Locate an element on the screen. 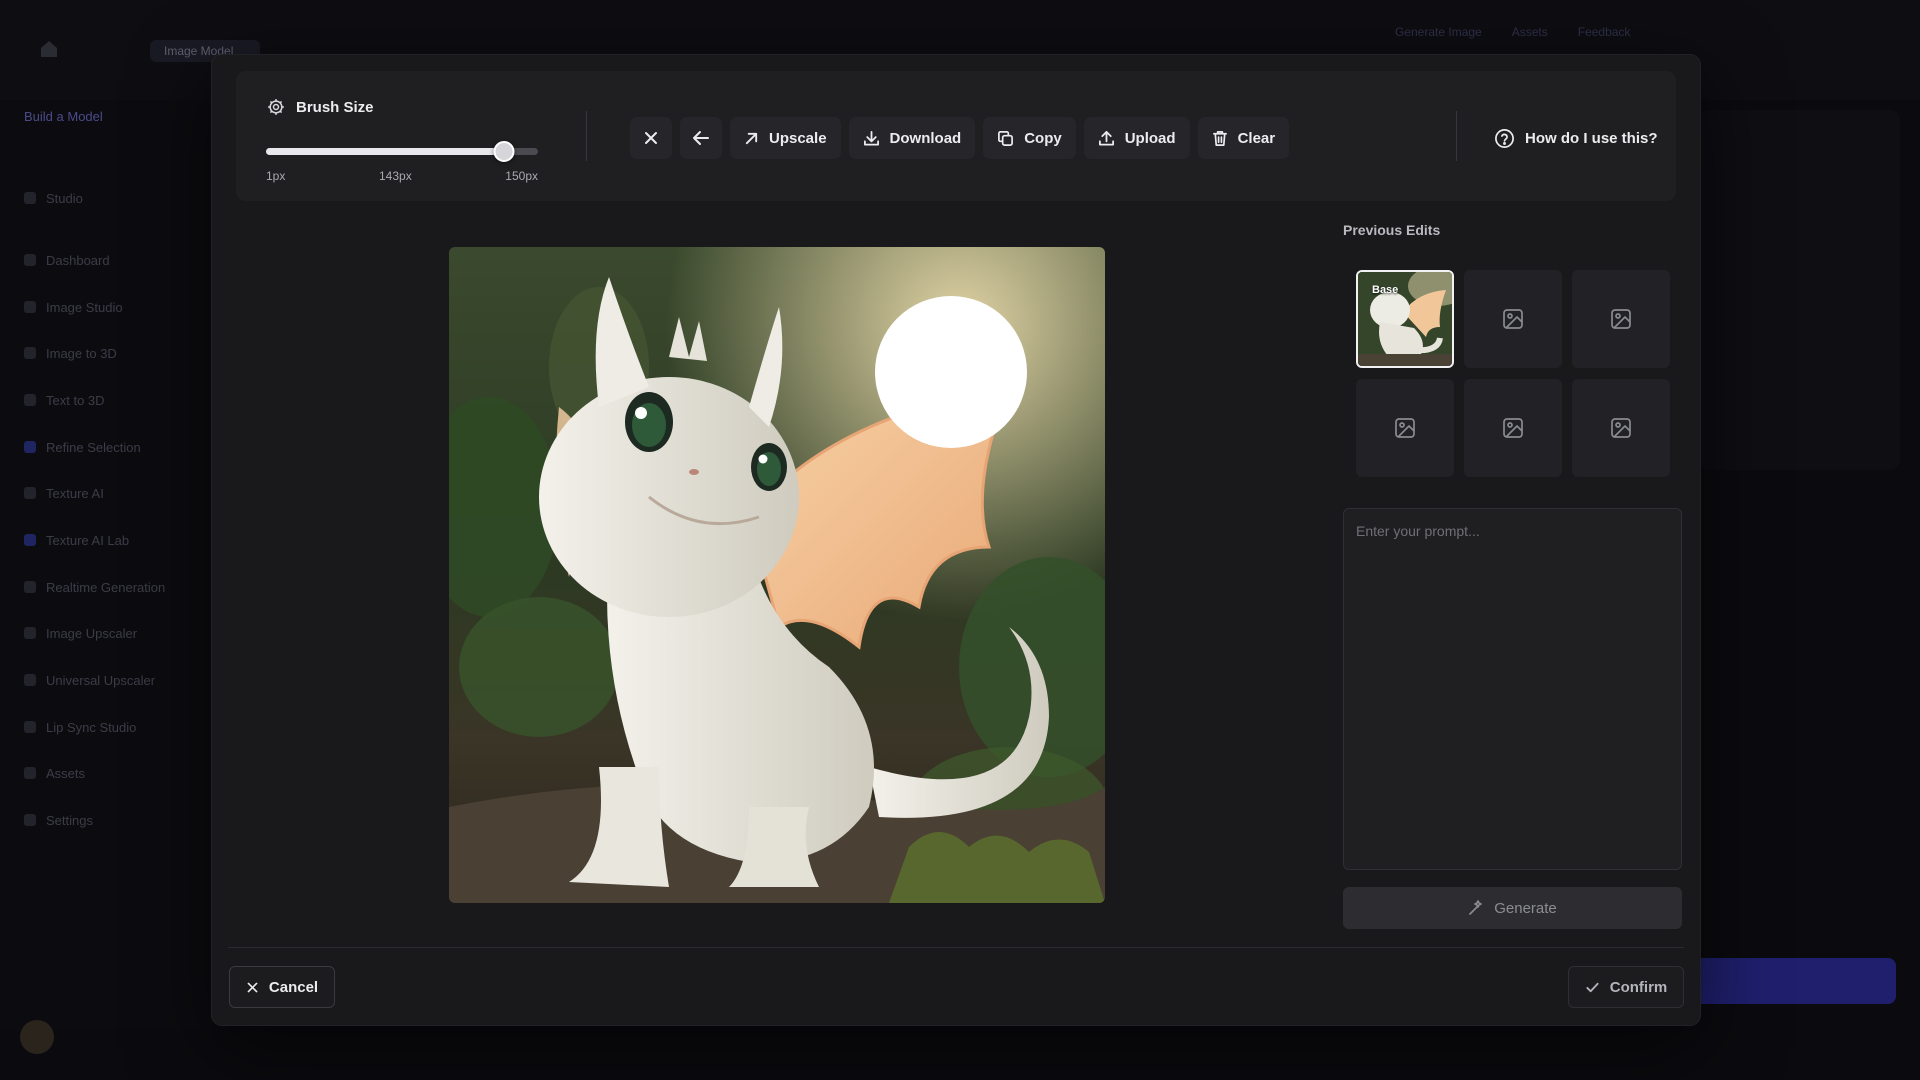 The height and width of the screenshot is (1080, 1920). help-button: How do I use this? is located at coordinates (1576, 138).